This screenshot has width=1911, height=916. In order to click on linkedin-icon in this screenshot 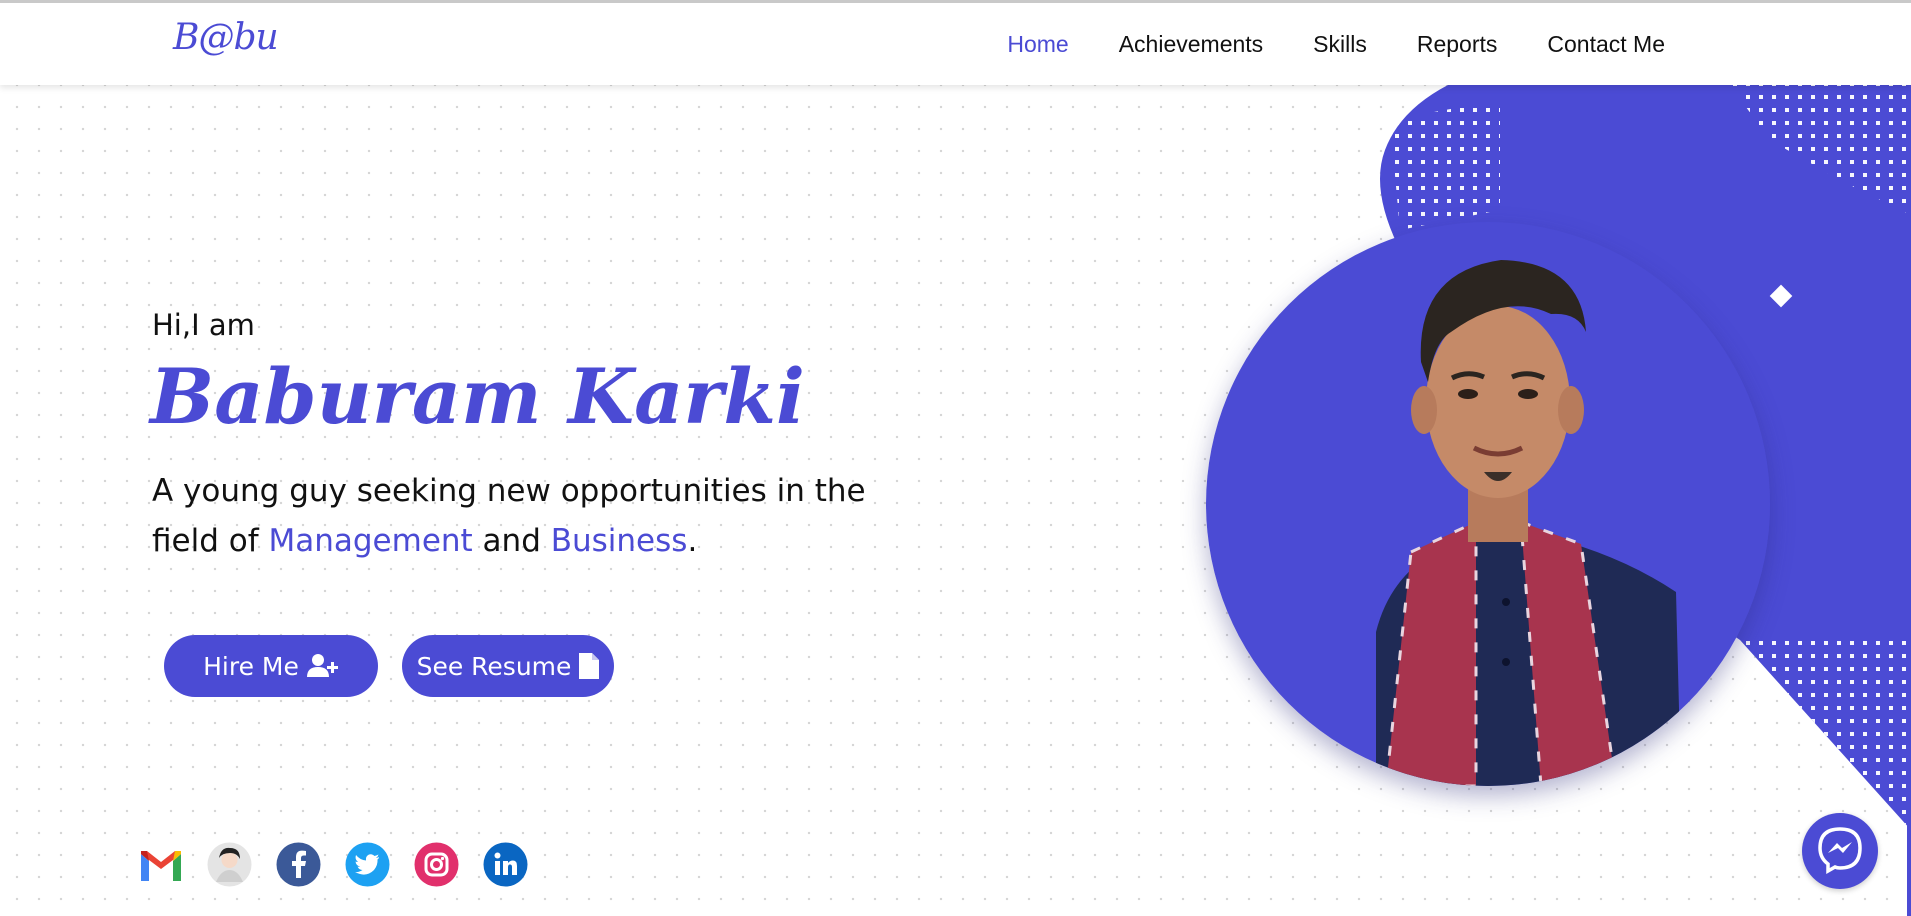, I will do `click(505, 864)`.